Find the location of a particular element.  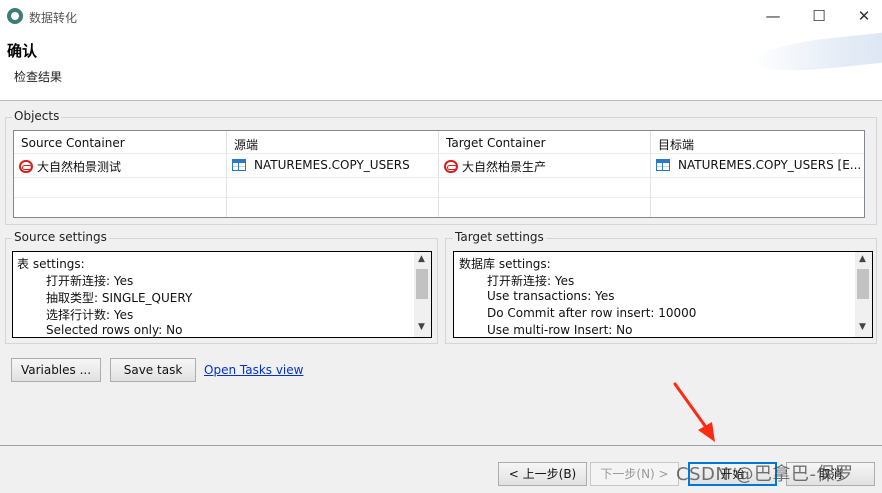

settings-line: 选择行计数: Yes is located at coordinates (90, 315).